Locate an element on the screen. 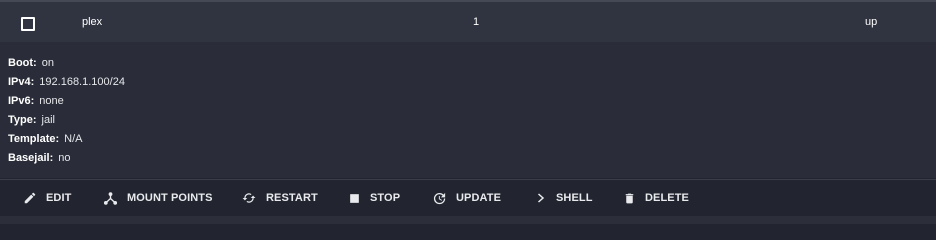  detail-basejail: Basejail: no is located at coordinates (39, 158).